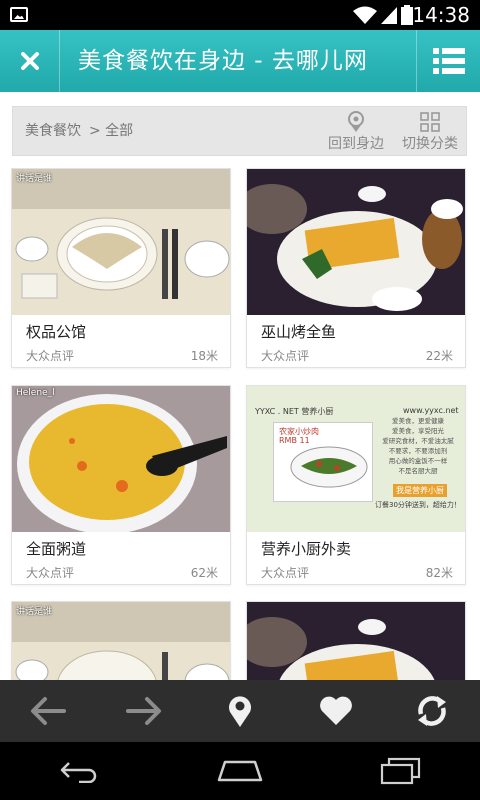  I want to click on flyer-slogan: 我是营养小厨, so click(420, 490).